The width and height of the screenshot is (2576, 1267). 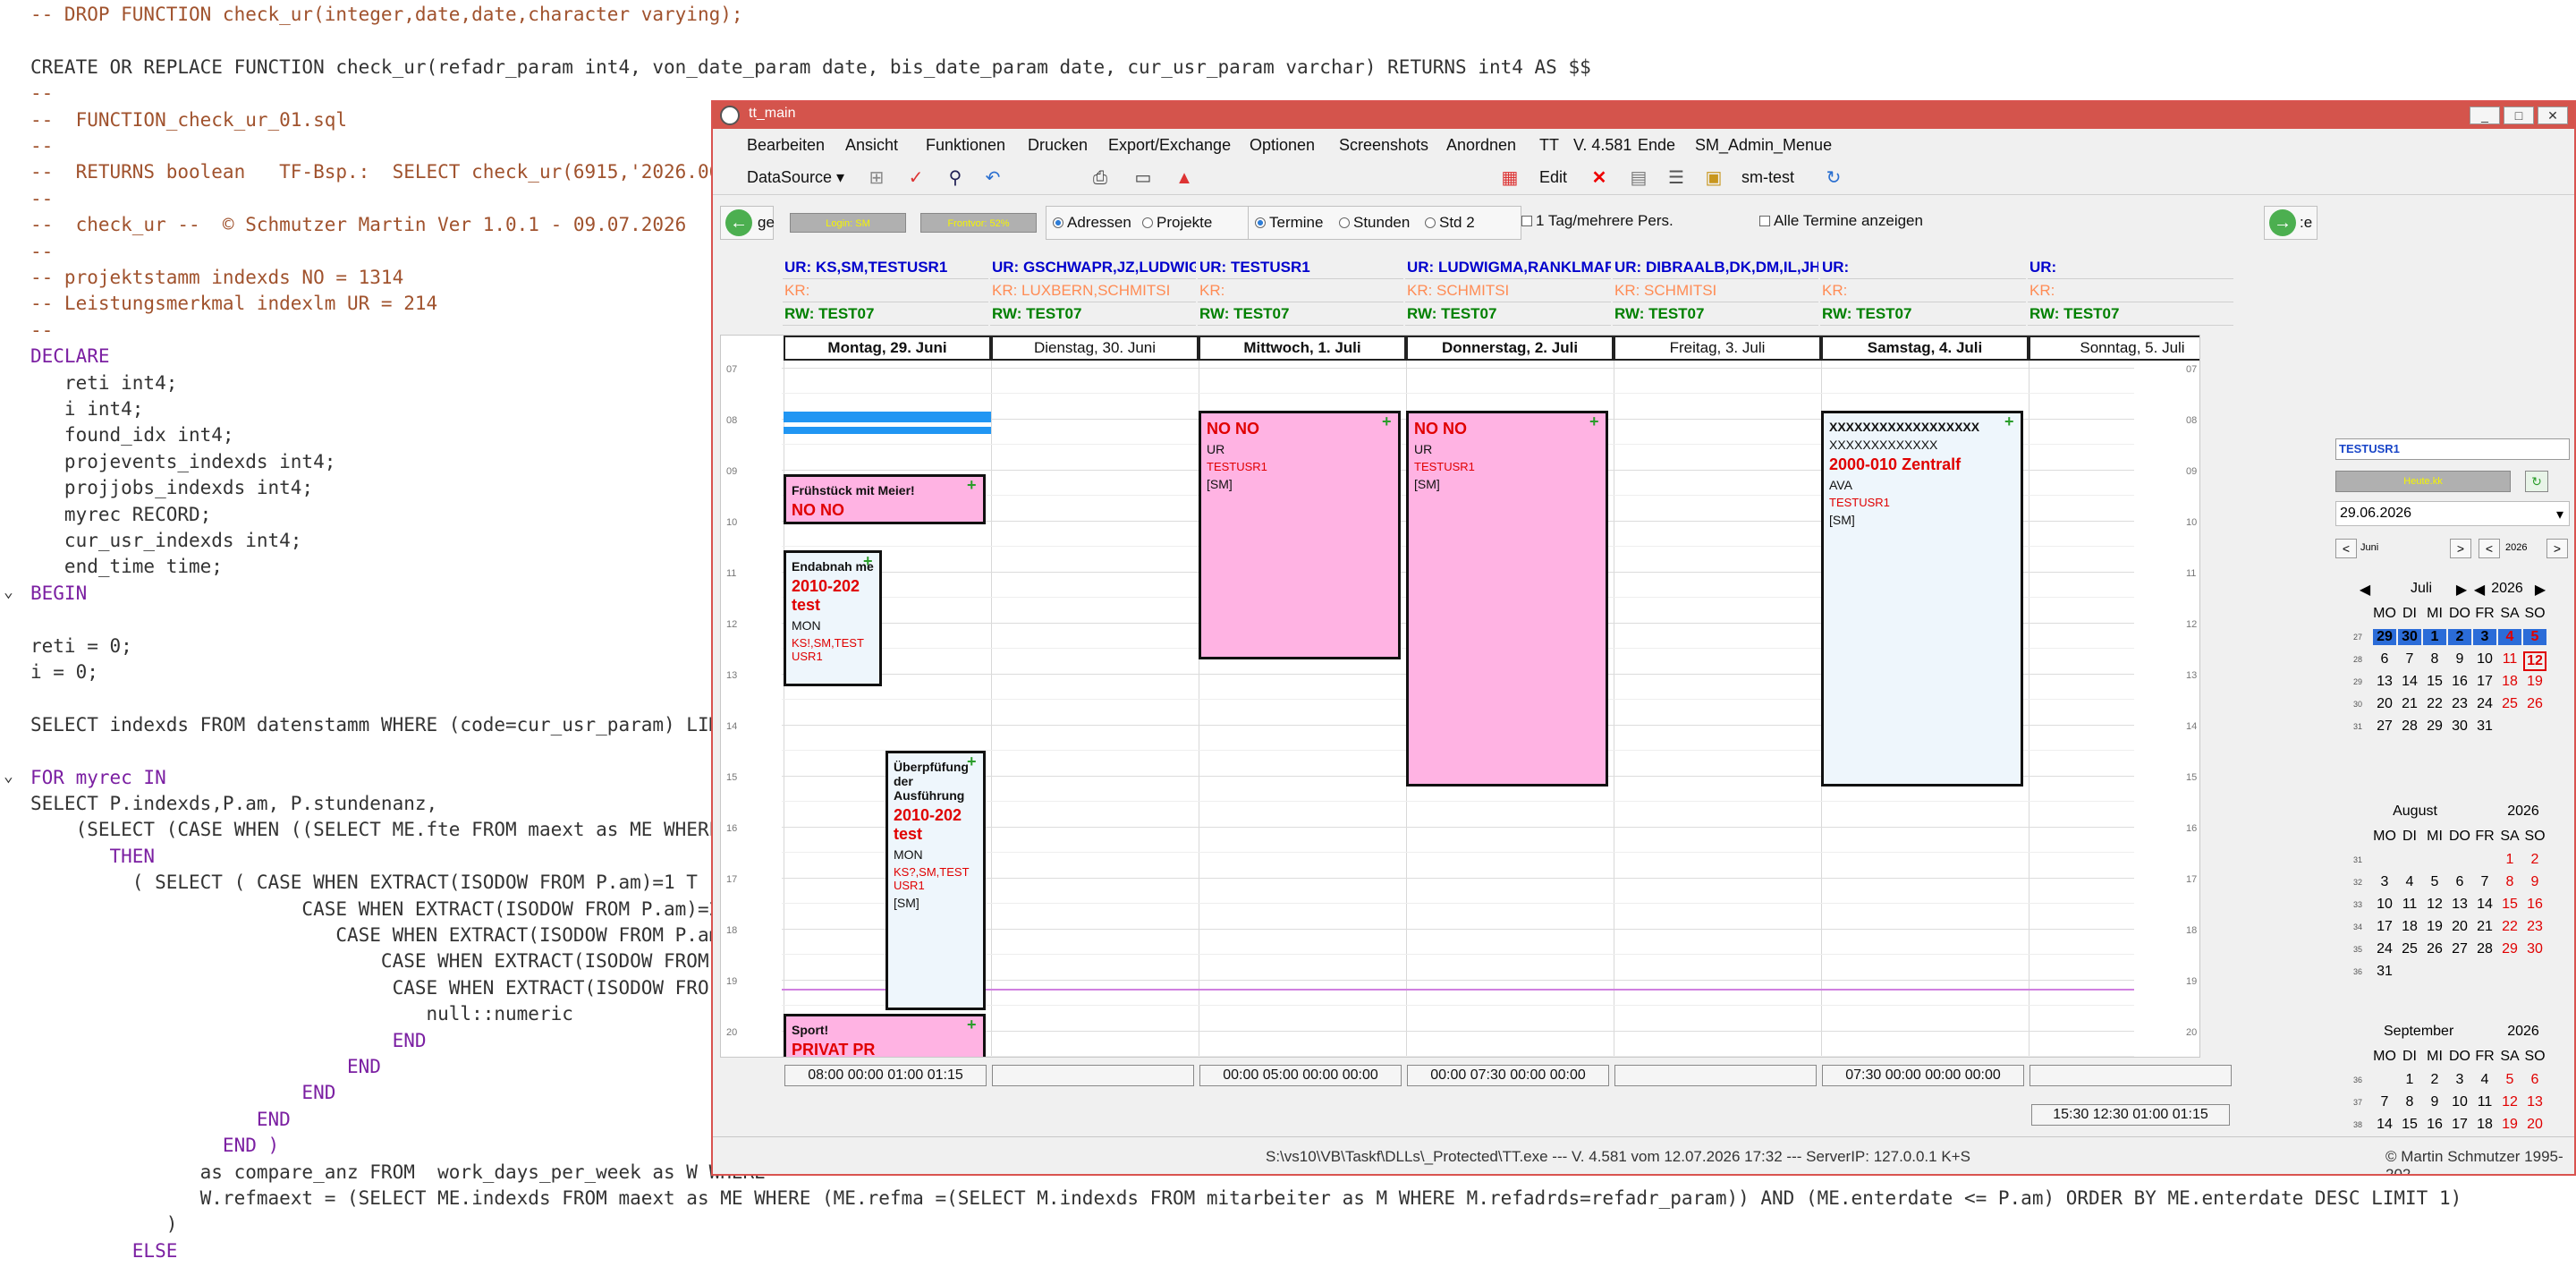 I want to click on menu-item: Funktionen, so click(x=965, y=145).